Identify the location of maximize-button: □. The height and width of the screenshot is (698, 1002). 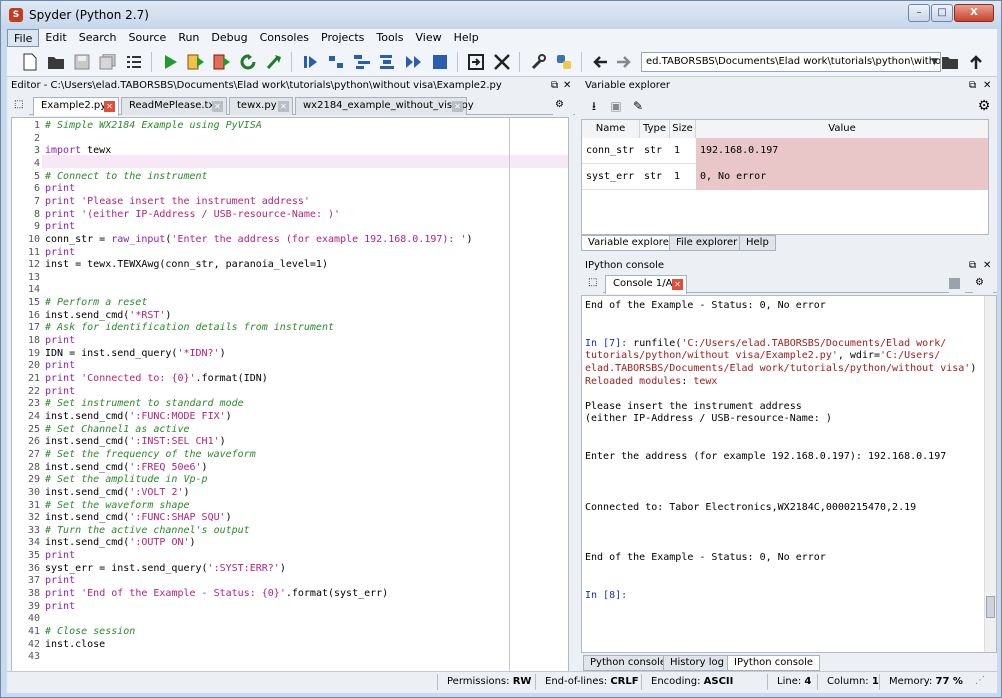
(942, 13).